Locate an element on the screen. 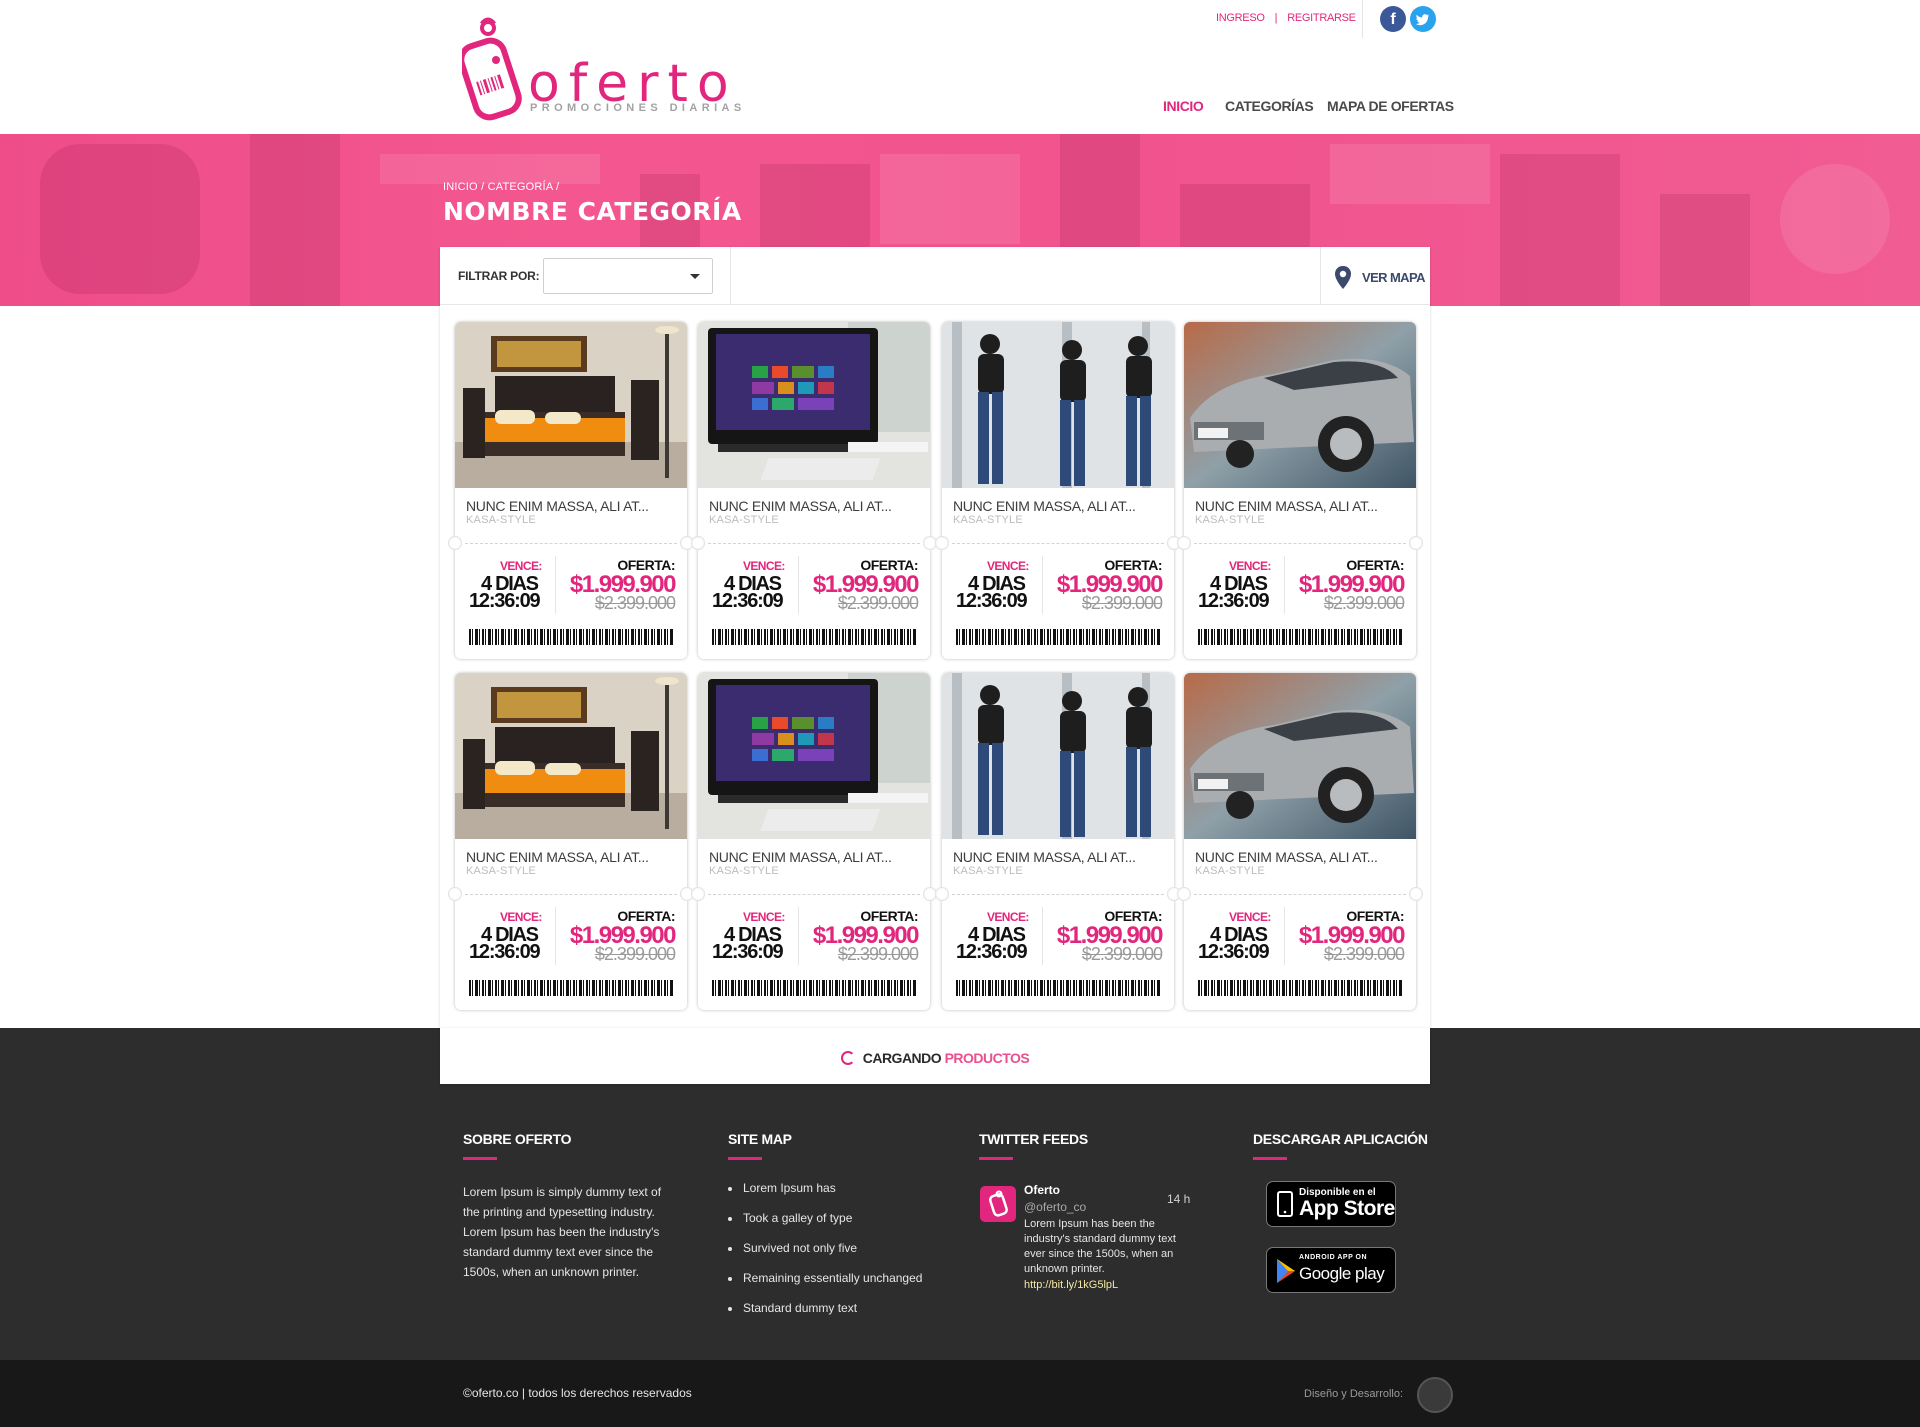 This screenshot has width=1920, height=1427. developer-logo-icon is located at coordinates (1435, 1395).